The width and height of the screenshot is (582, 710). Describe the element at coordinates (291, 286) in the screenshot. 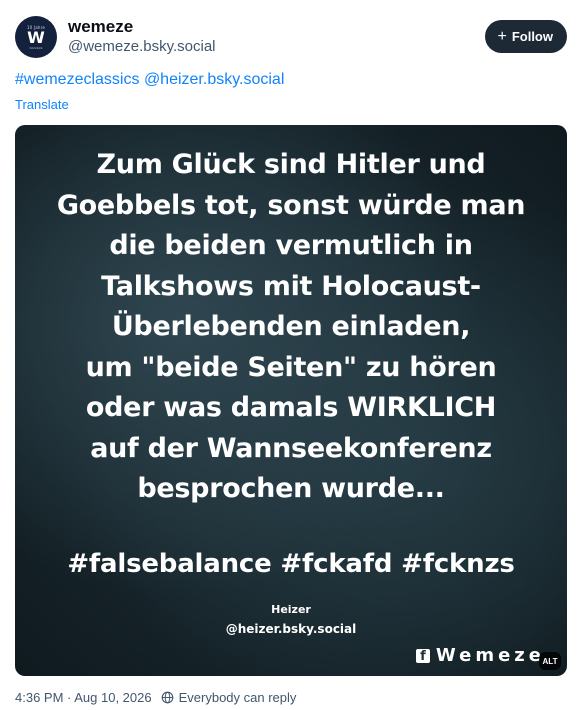

I see `image-quote-line: Talkshows mit Holocaust-` at that location.